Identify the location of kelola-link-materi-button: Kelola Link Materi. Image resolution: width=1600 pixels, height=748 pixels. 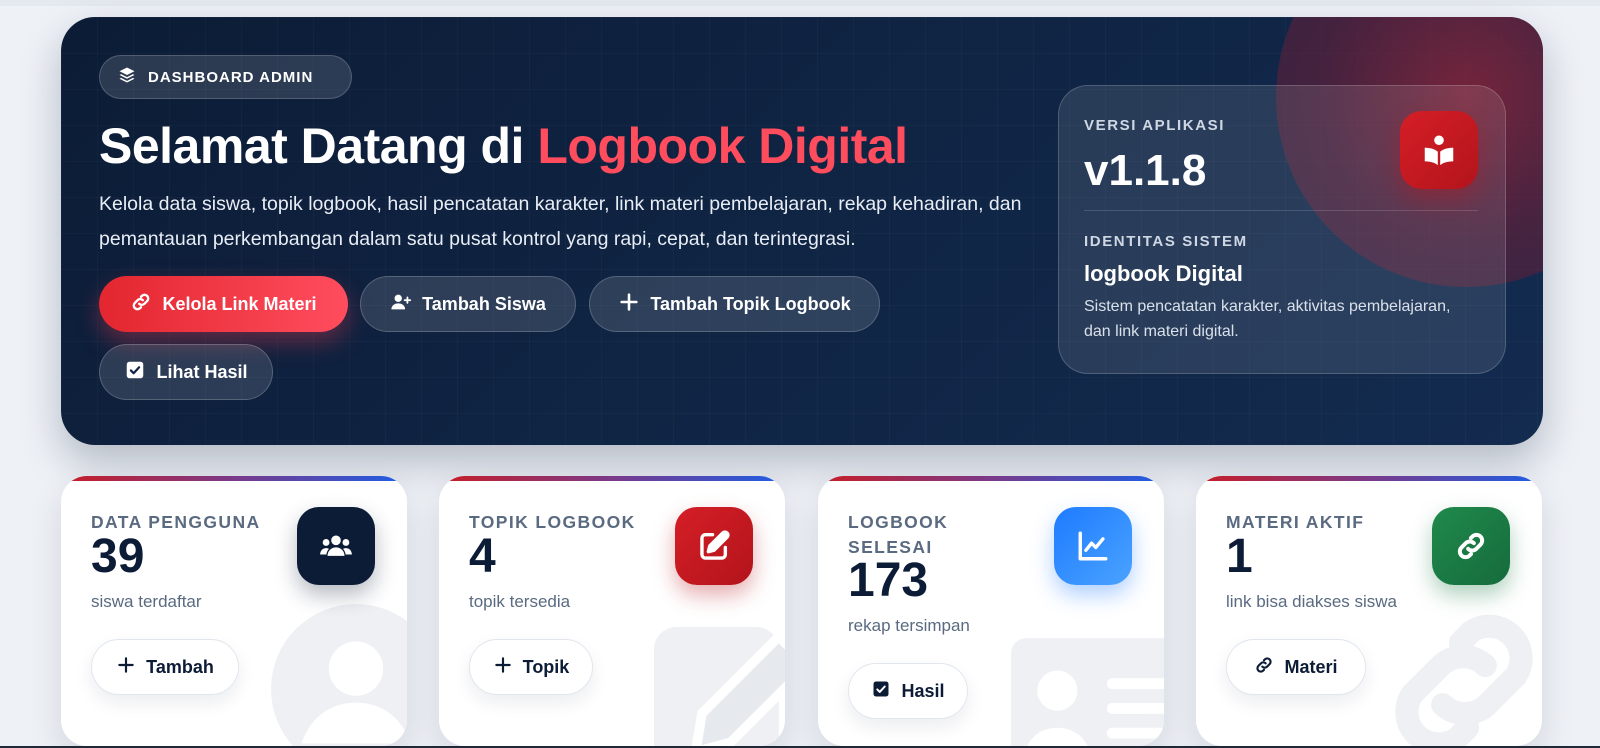
(223, 304).